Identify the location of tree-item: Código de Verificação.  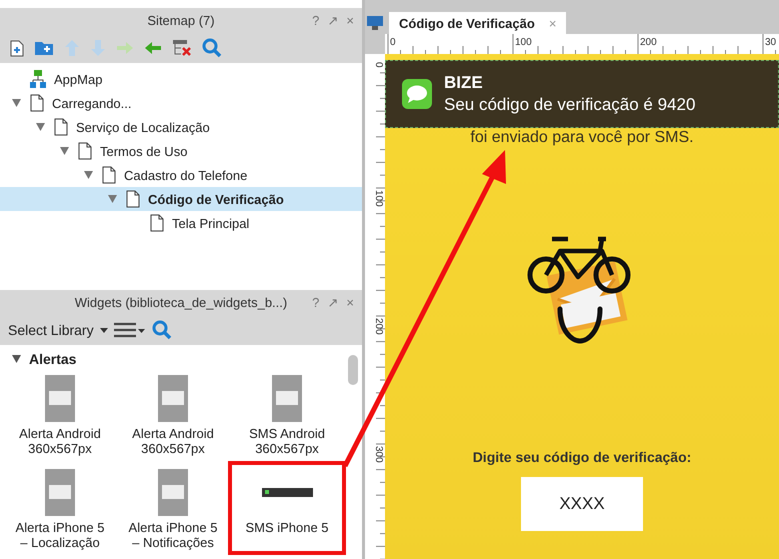
(181, 199).